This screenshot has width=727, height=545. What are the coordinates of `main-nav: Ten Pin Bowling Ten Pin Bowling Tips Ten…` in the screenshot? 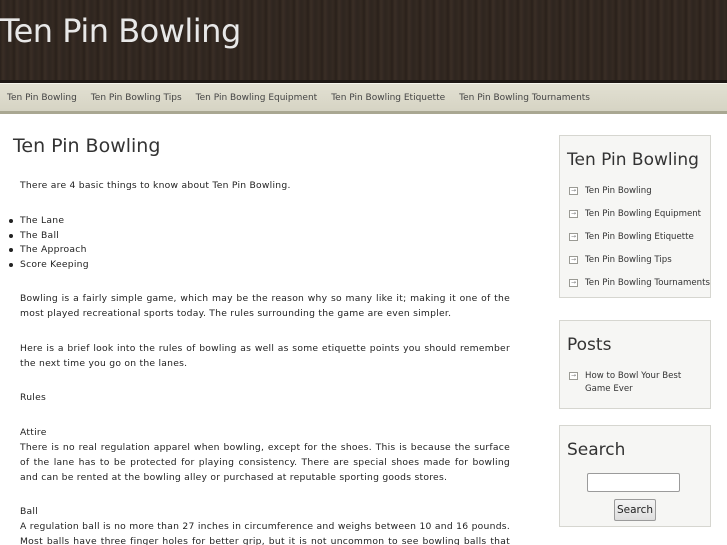 It's located at (363, 98).